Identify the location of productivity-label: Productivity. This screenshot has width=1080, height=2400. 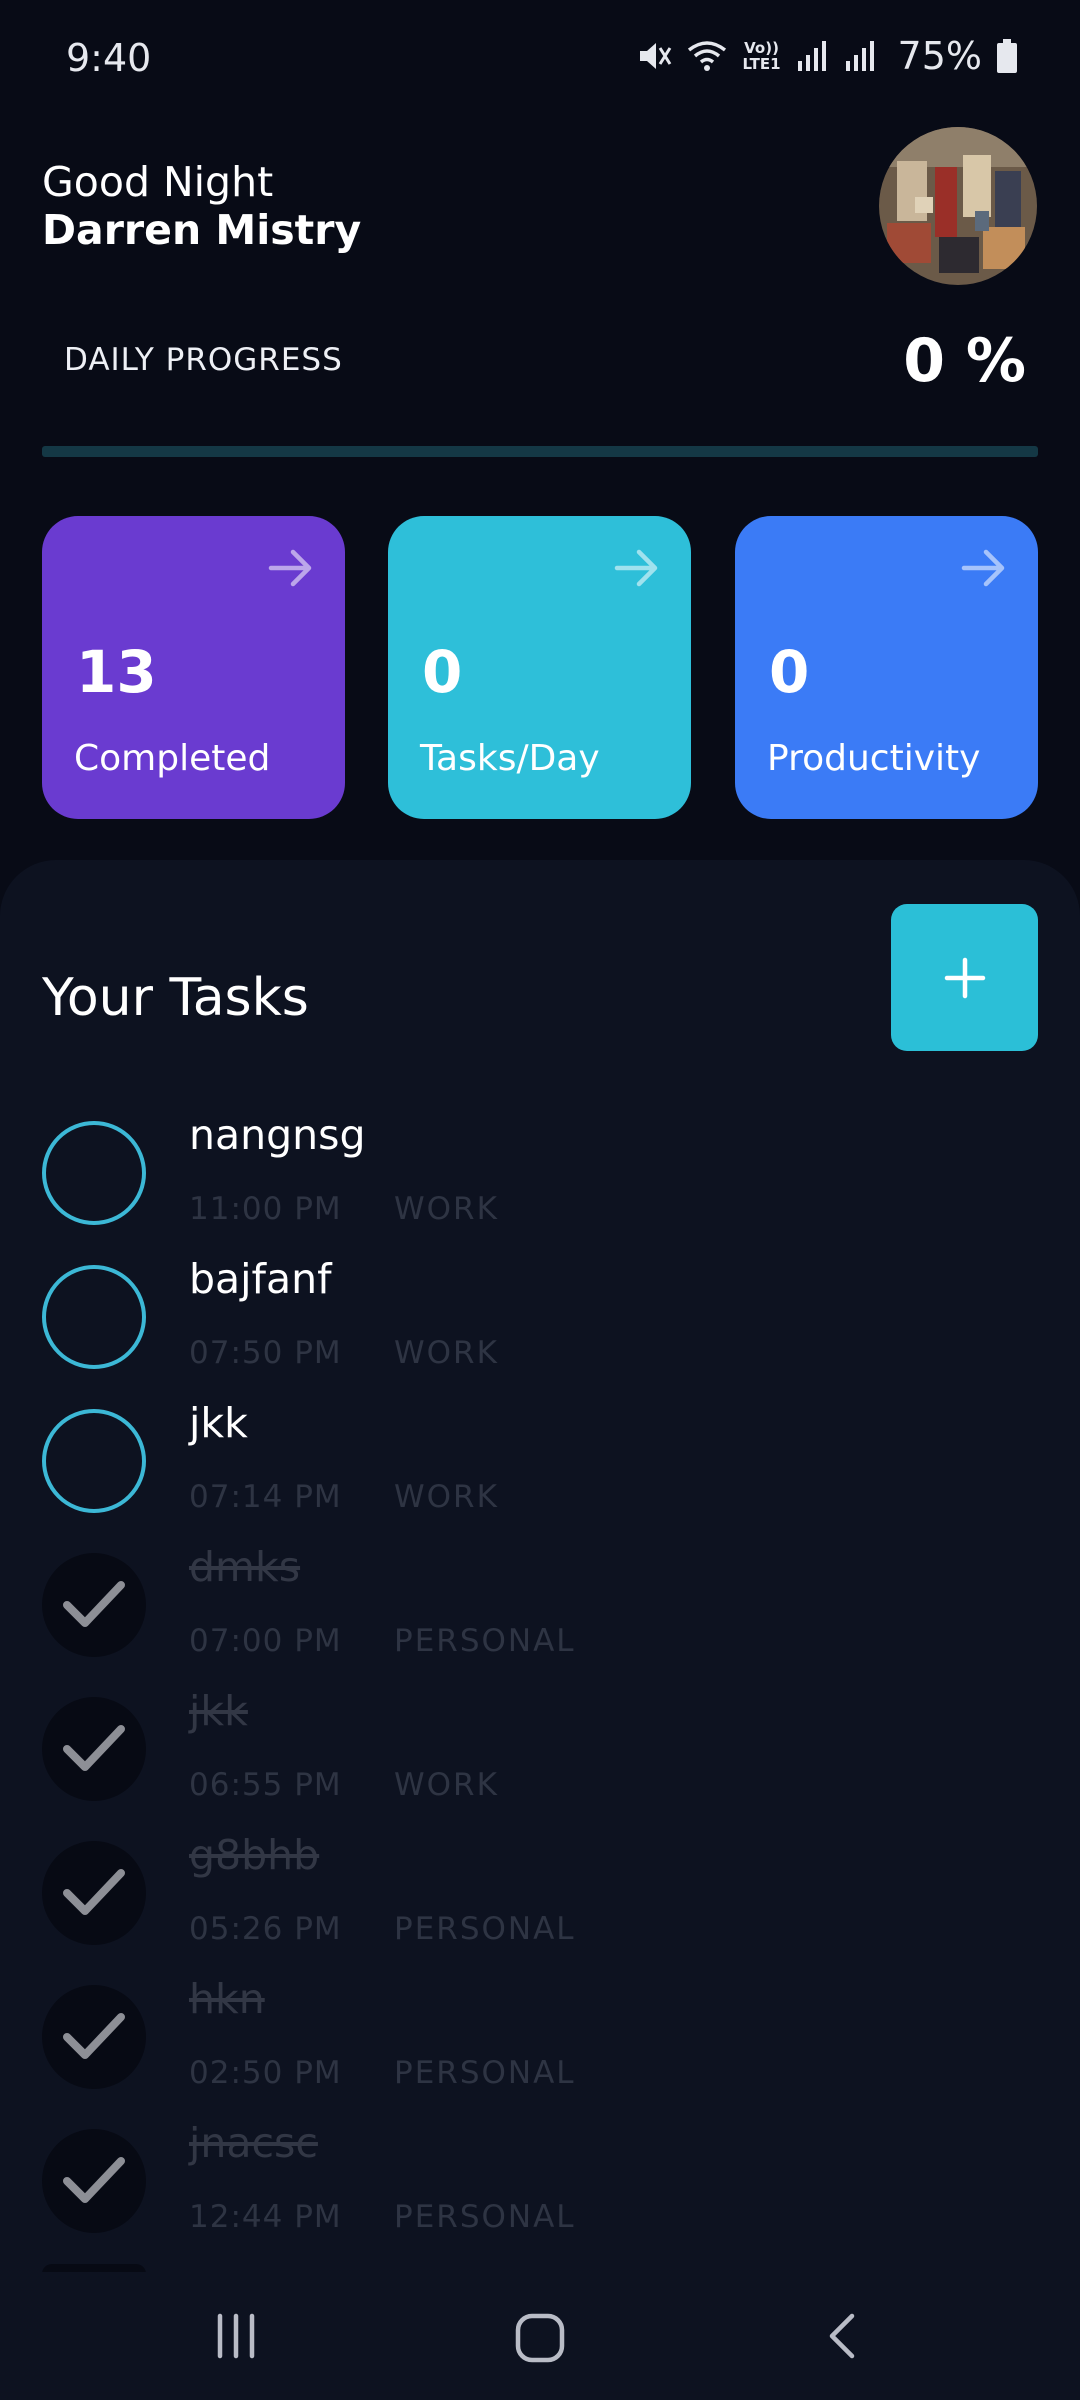
(874, 758).